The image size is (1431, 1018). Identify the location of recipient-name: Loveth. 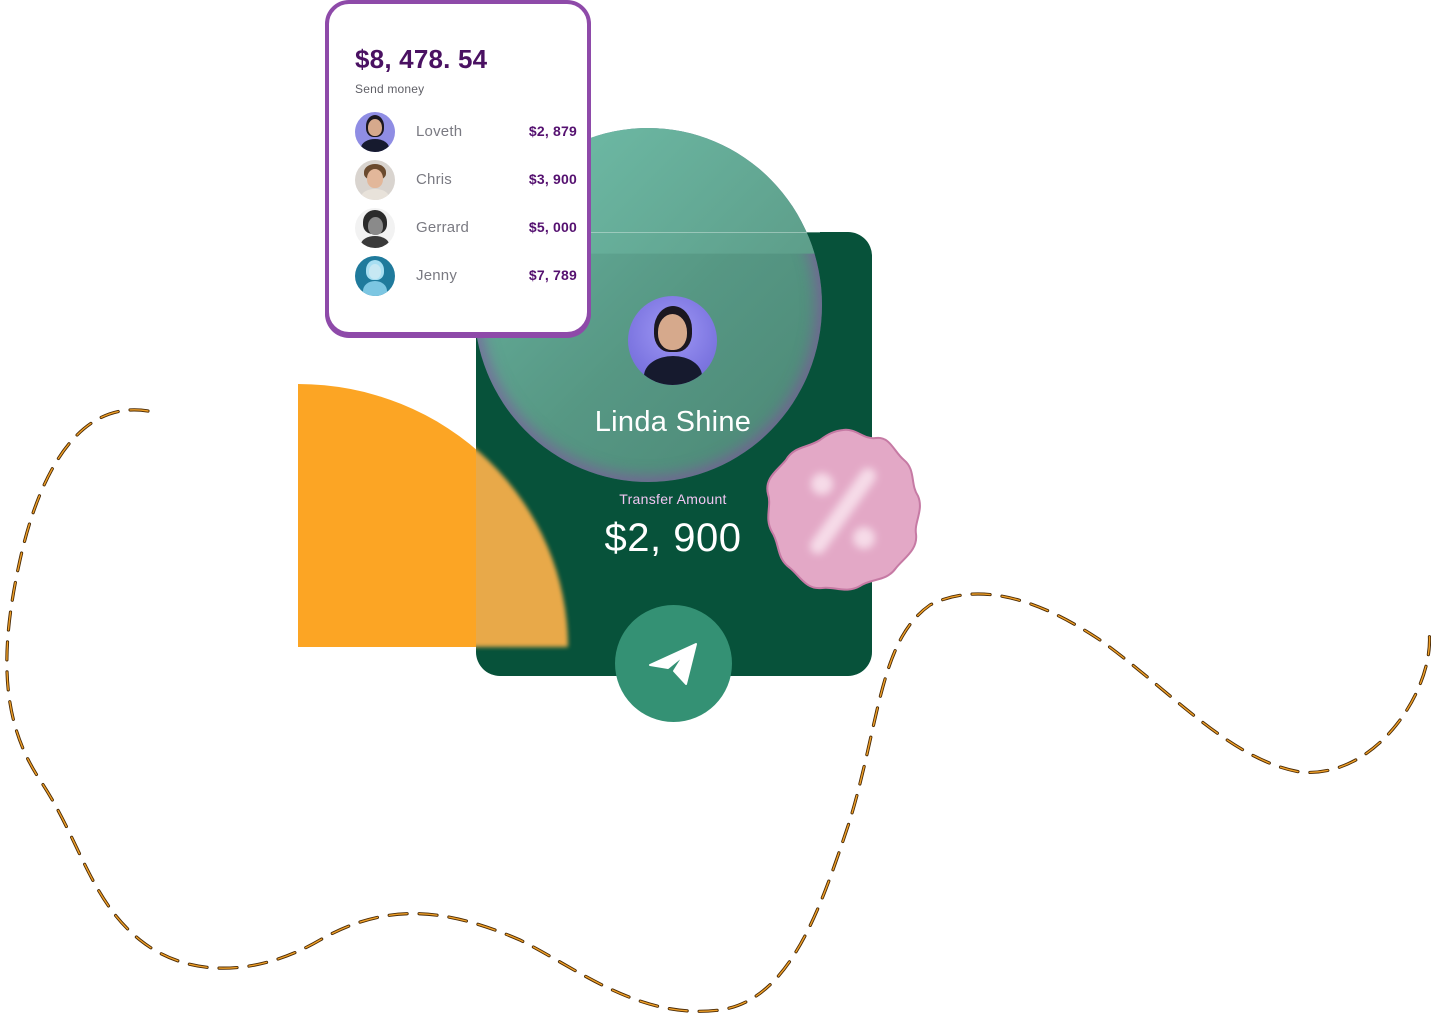
(439, 131).